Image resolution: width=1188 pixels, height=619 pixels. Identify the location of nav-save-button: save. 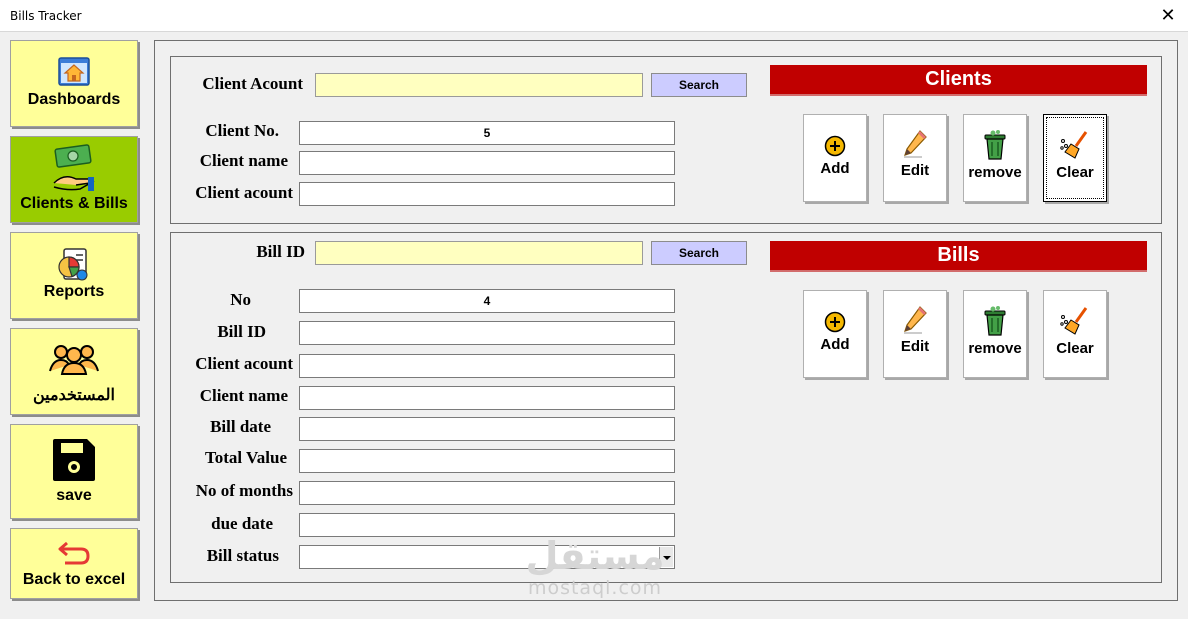
(74, 471).